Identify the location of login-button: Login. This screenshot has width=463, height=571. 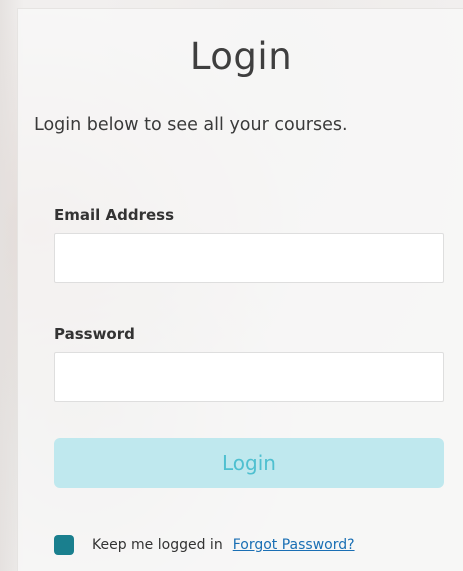
(249, 463).